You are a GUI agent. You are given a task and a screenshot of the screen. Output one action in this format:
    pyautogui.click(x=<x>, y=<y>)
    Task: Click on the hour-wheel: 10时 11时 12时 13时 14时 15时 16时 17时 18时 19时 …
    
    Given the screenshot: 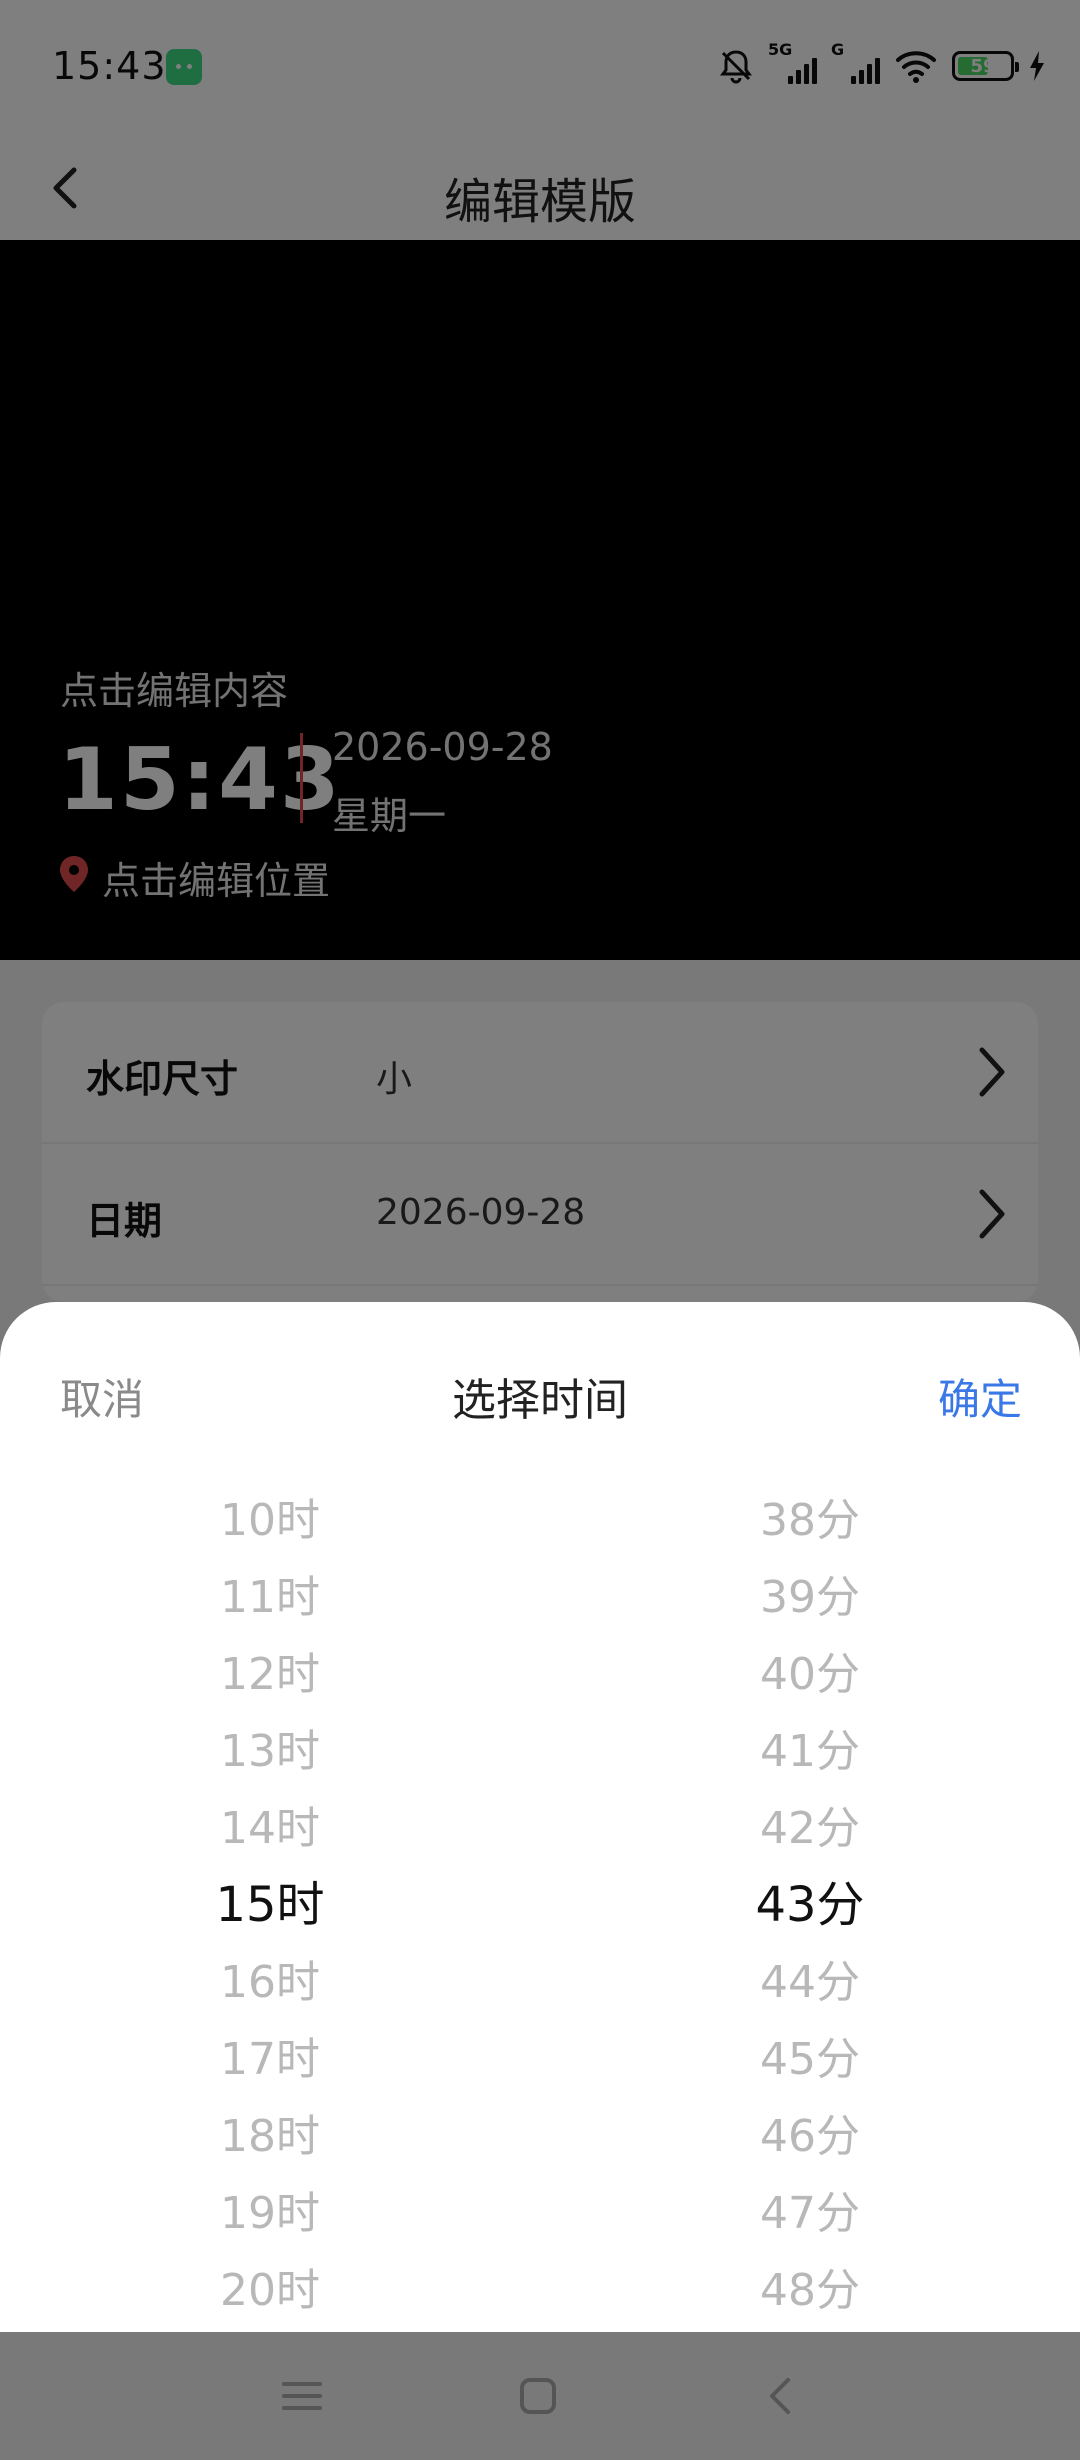 What is the action you would take?
    pyautogui.click(x=270, y=1905)
    